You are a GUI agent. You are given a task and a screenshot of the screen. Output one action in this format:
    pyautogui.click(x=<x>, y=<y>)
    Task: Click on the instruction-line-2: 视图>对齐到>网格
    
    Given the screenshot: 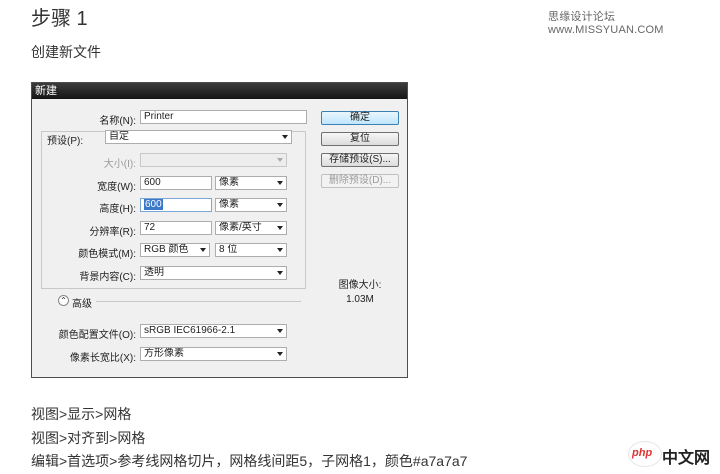 What is the action you would take?
    pyautogui.click(x=88, y=438)
    